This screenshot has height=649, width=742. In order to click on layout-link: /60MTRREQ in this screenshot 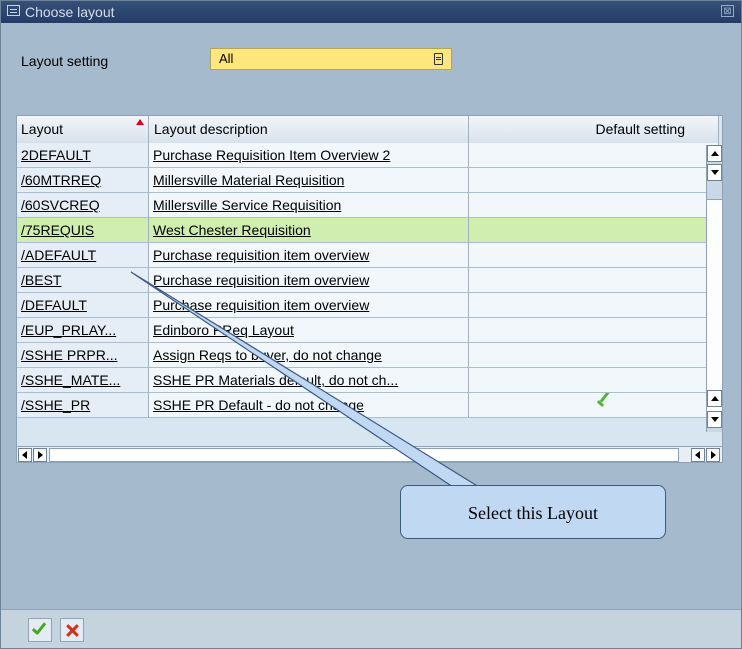, I will do `click(61, 180)`.